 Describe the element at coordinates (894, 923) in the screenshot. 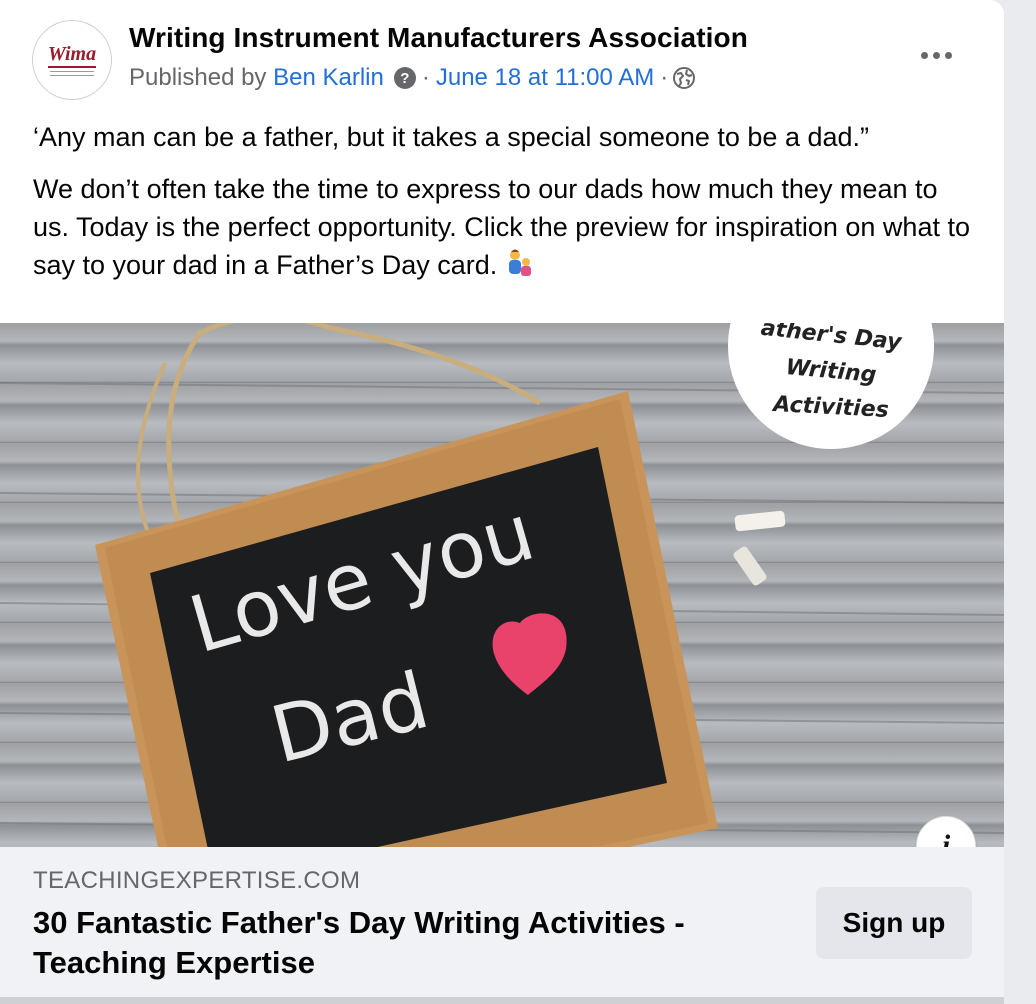

I see `sign-up-button: Sign up` at that location.